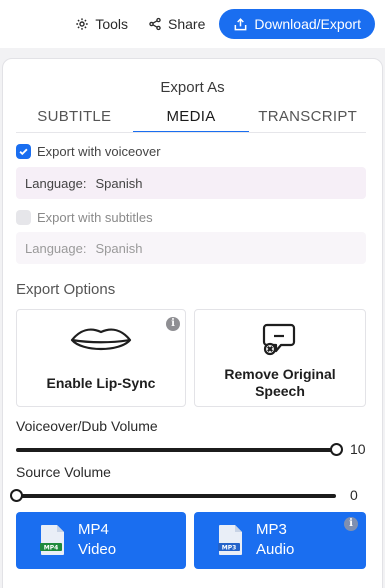 The image size is (385, 588). I want to click on download-export-label: Download/Export, so click(307, 24).